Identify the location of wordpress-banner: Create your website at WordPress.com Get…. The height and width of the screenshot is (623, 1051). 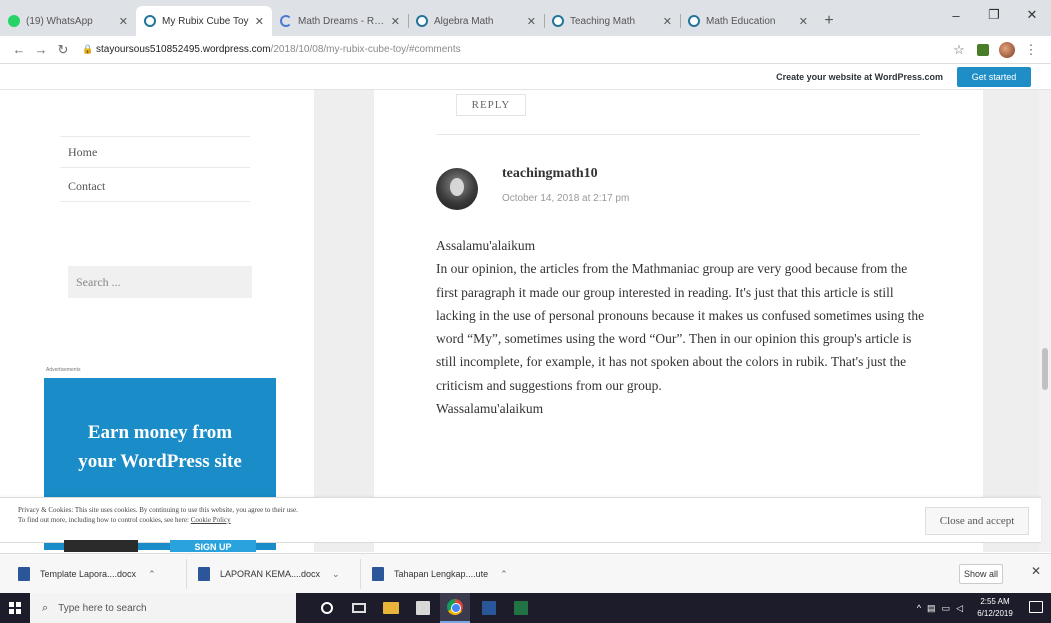
(525, 77).